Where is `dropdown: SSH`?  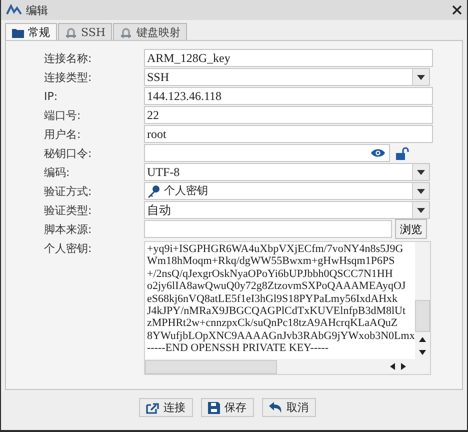 dropdown: SSH is located at coordinates (287, 77).